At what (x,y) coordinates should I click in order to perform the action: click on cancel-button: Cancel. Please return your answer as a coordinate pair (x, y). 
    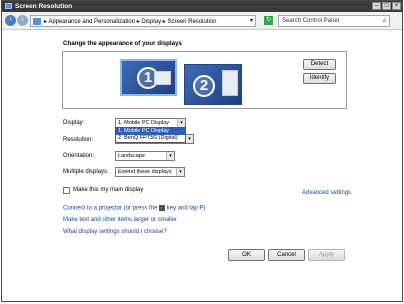
    Looking at the image, I should click on (286, 255).